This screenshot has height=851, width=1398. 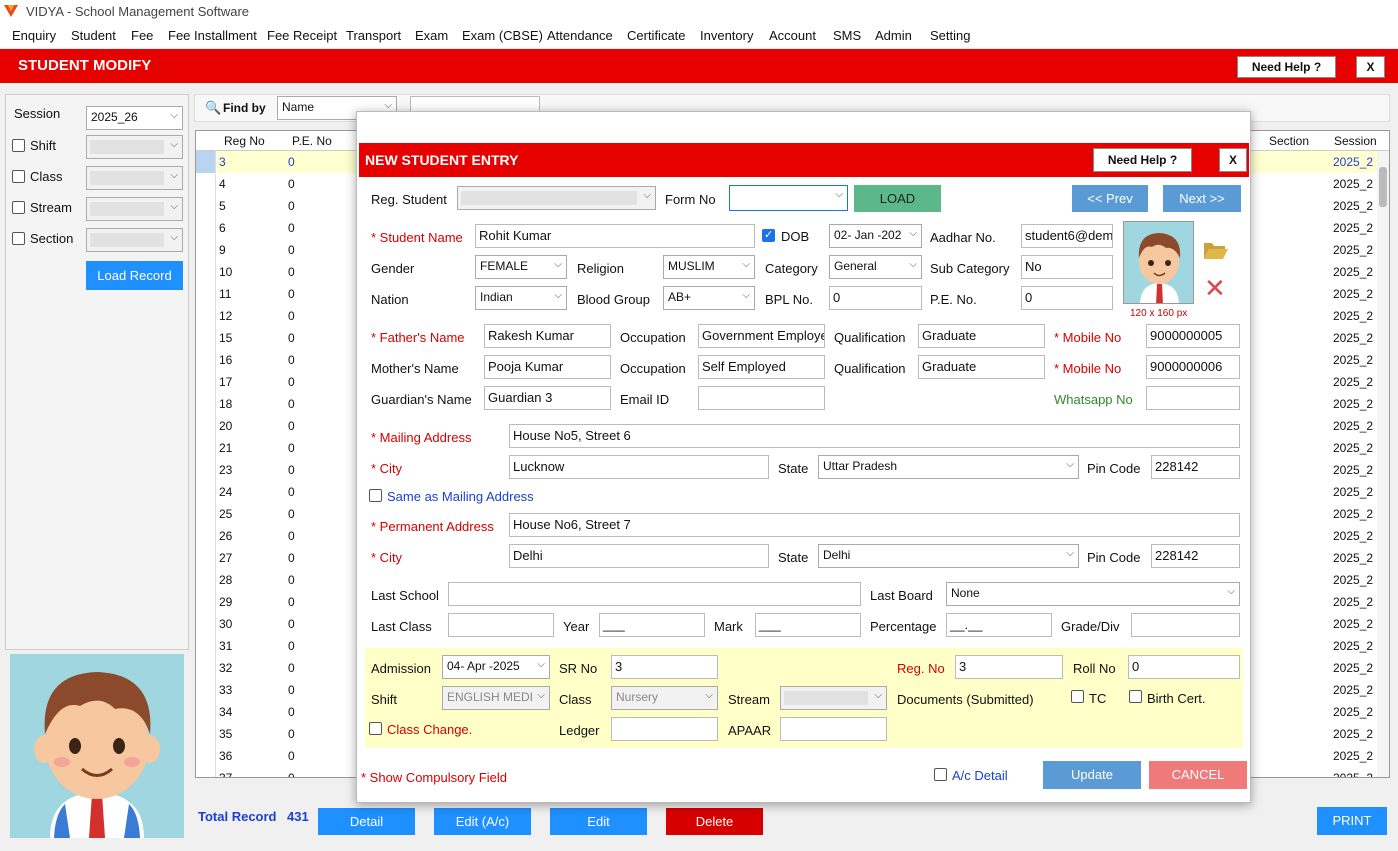 What do you see at coordinates (652, 625) in the screenshot?
I see `year-input: ___` at bounding box center [652, 625].